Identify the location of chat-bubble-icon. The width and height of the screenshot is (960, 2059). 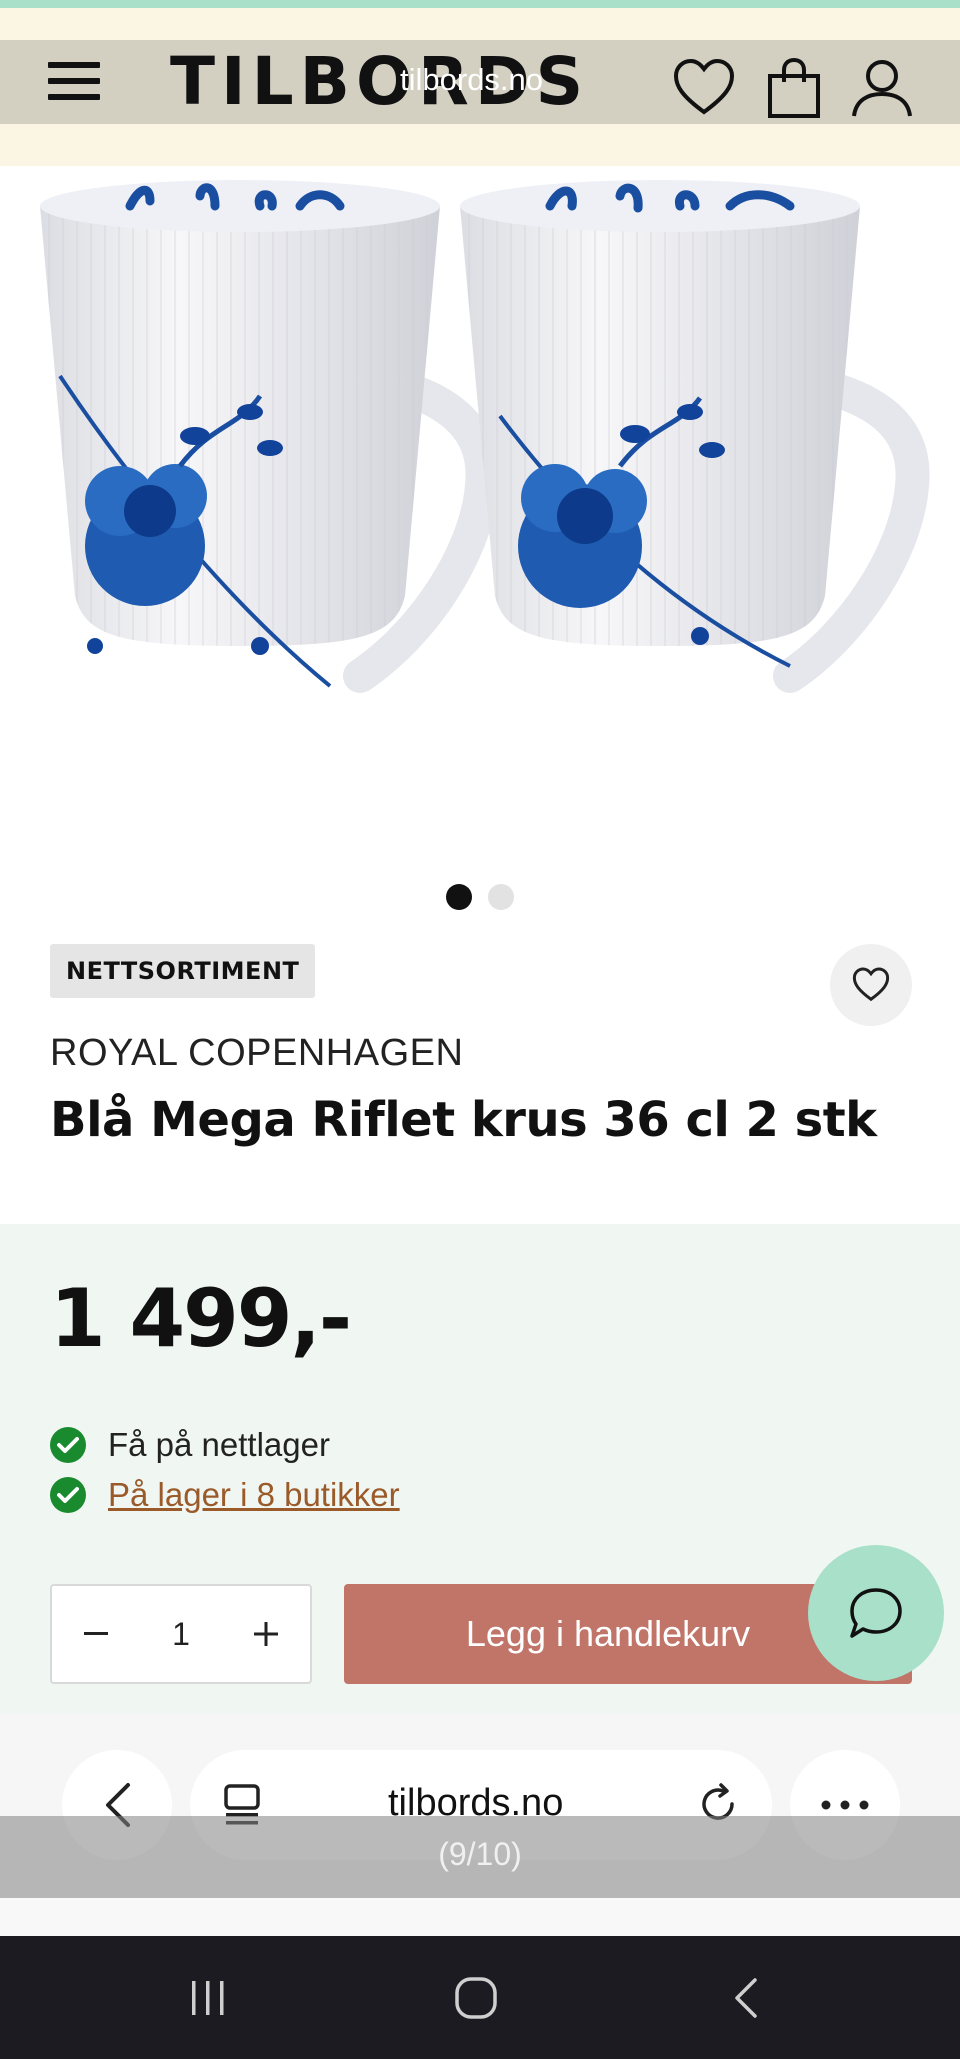
(876, 1613).